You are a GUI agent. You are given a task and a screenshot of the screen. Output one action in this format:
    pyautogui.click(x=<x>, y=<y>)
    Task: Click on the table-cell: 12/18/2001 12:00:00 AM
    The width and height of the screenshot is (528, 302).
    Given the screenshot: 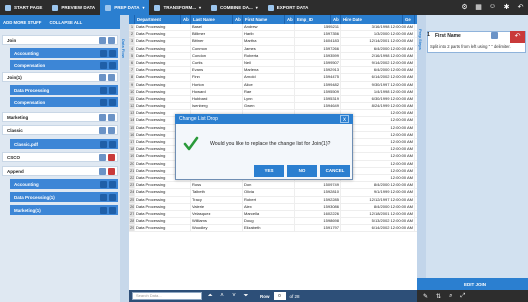 What is the action you would take?
    pyautogui.click(x=378, y=214)
    